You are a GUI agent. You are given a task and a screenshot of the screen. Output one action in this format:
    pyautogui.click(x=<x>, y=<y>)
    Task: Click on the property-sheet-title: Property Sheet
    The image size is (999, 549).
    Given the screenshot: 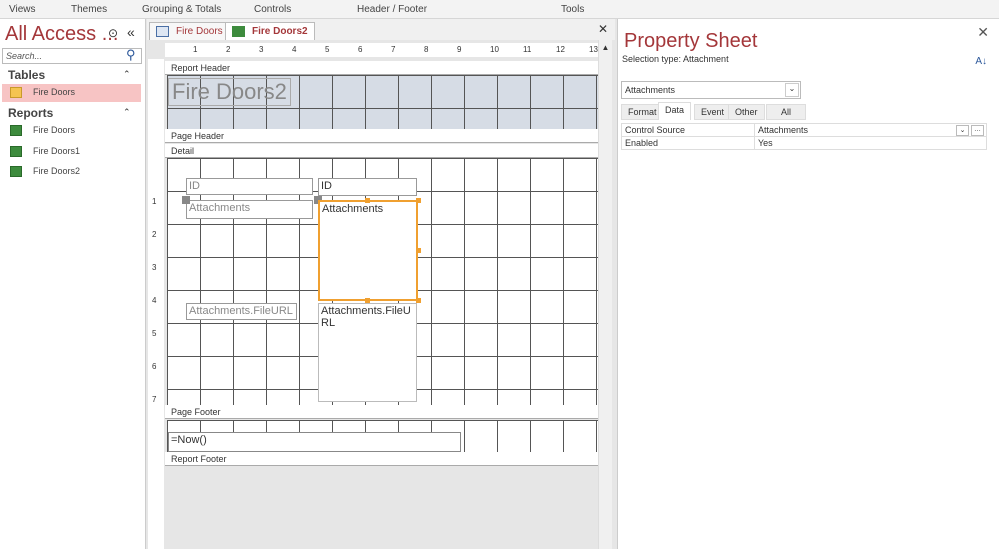 What is the action you would take?
    pyautogui.click(x=691, y=41)
    